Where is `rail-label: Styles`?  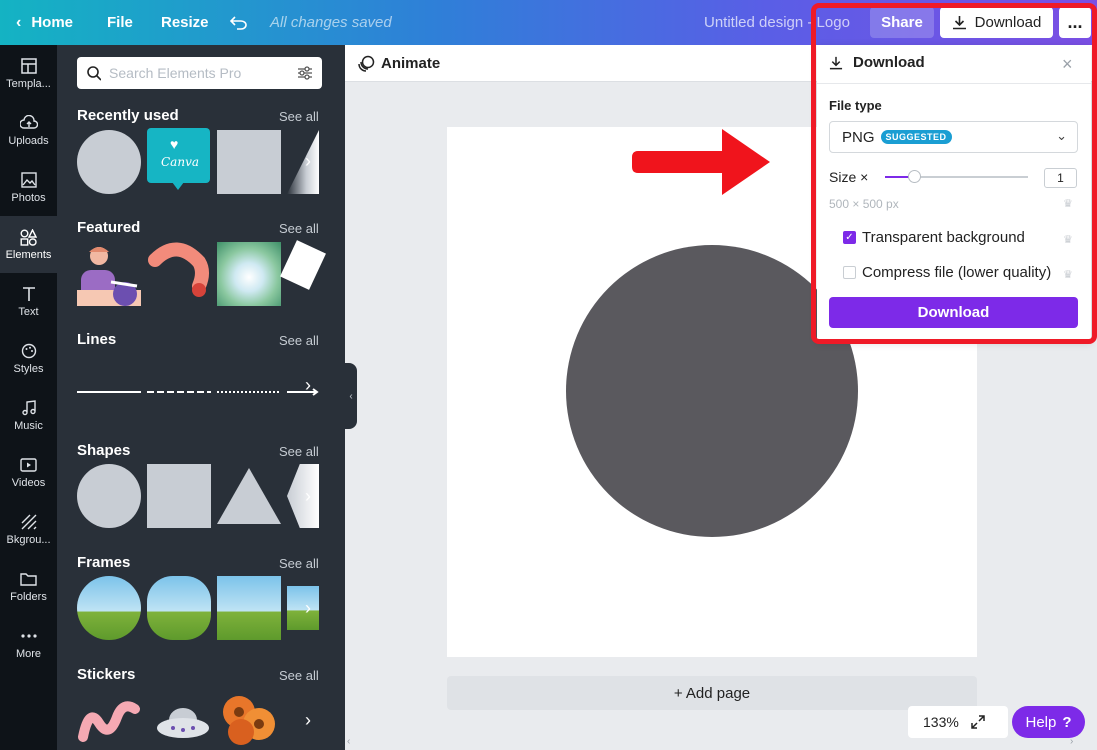
rail-label: Styles is located at coordinates (28, 369).